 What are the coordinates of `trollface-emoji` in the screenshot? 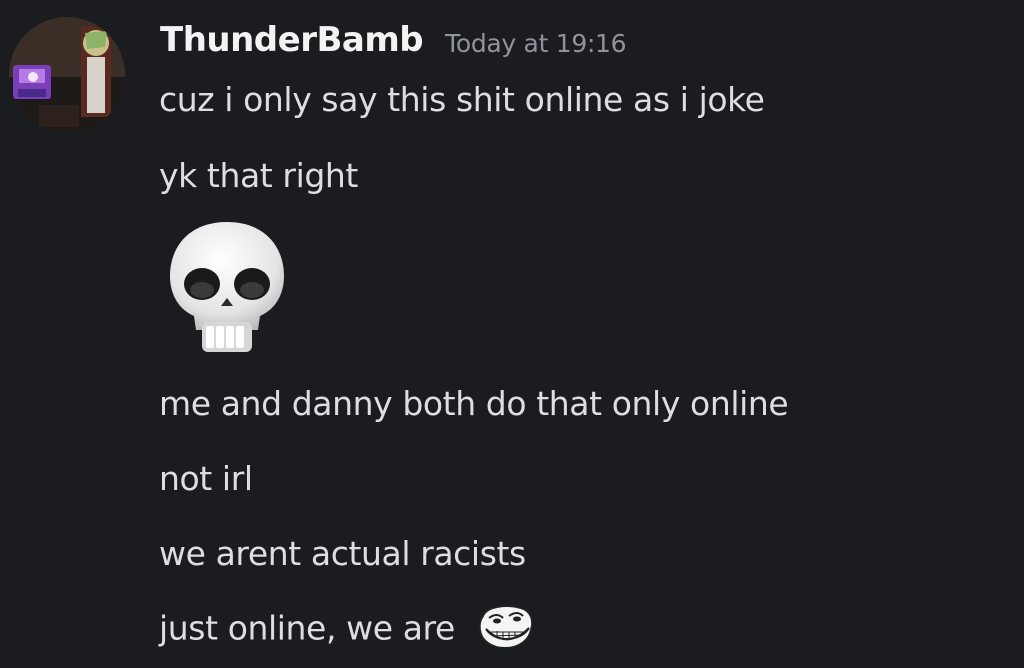 It's located at (506, 626).